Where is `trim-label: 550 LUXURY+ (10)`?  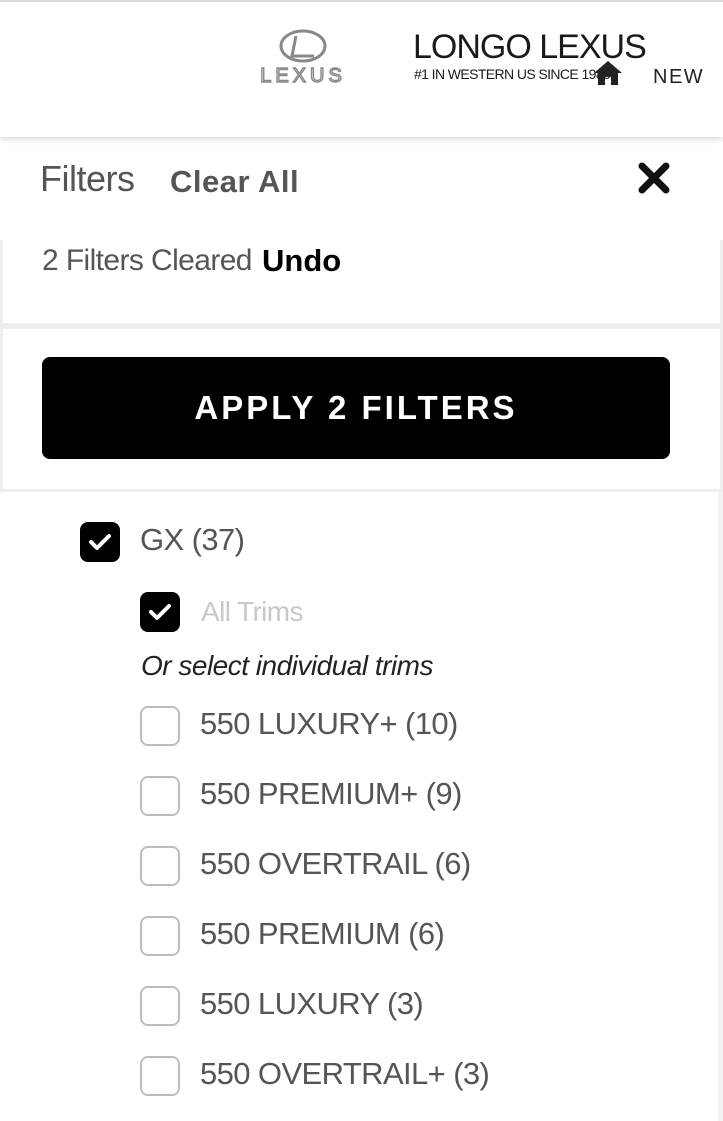
trim-label: 550 LUXURY+ (10) is located at coordinates (329, 724).